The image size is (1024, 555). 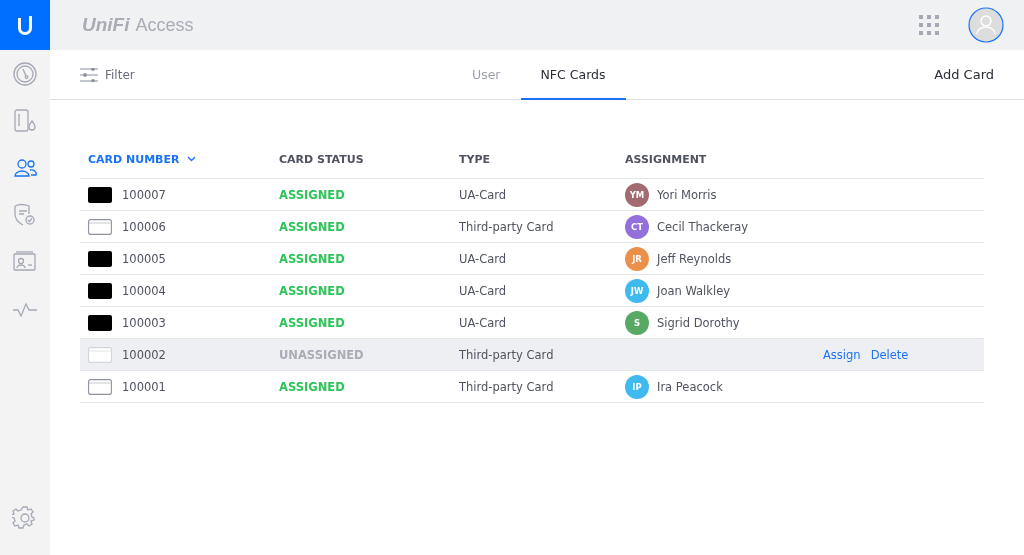 I want to click on avatar-initials: CT, so click(x=637, y=226).